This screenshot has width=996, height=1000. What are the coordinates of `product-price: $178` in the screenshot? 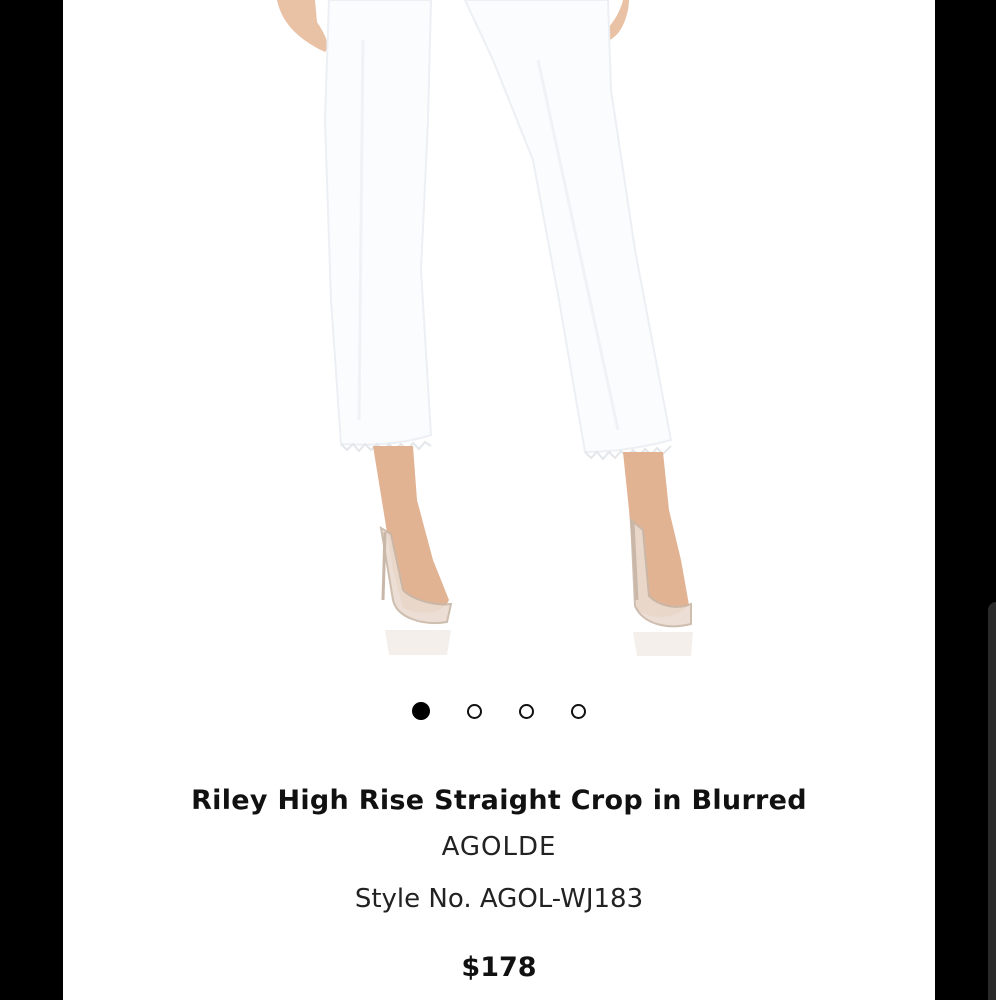 It's located at (499, 967).